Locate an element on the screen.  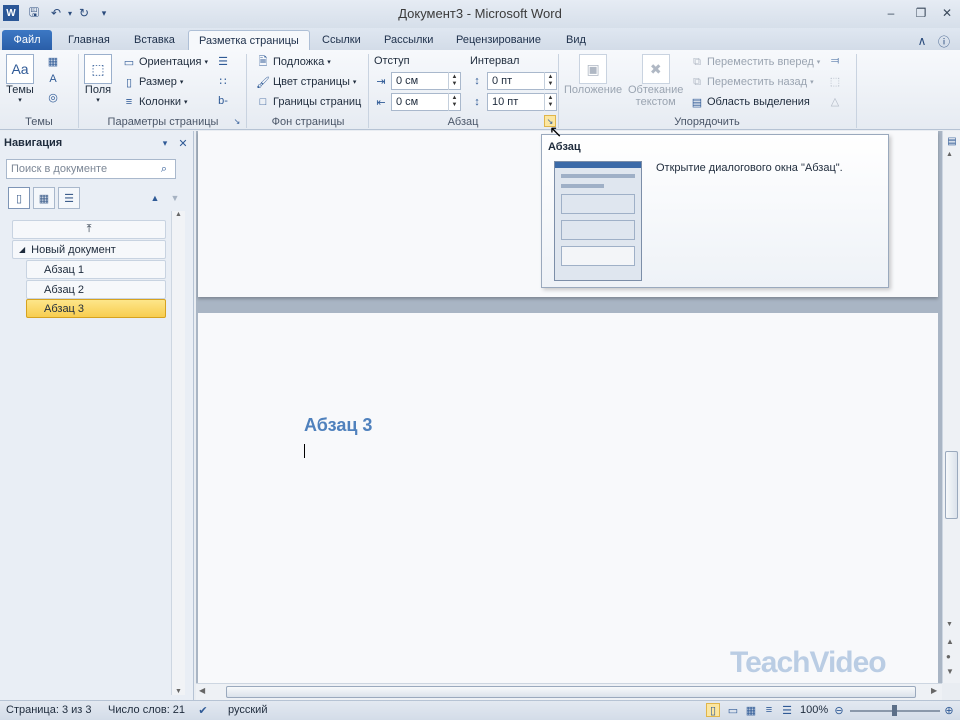
word-count-status: Число слов: 21 is located at coordinates (146, 710).